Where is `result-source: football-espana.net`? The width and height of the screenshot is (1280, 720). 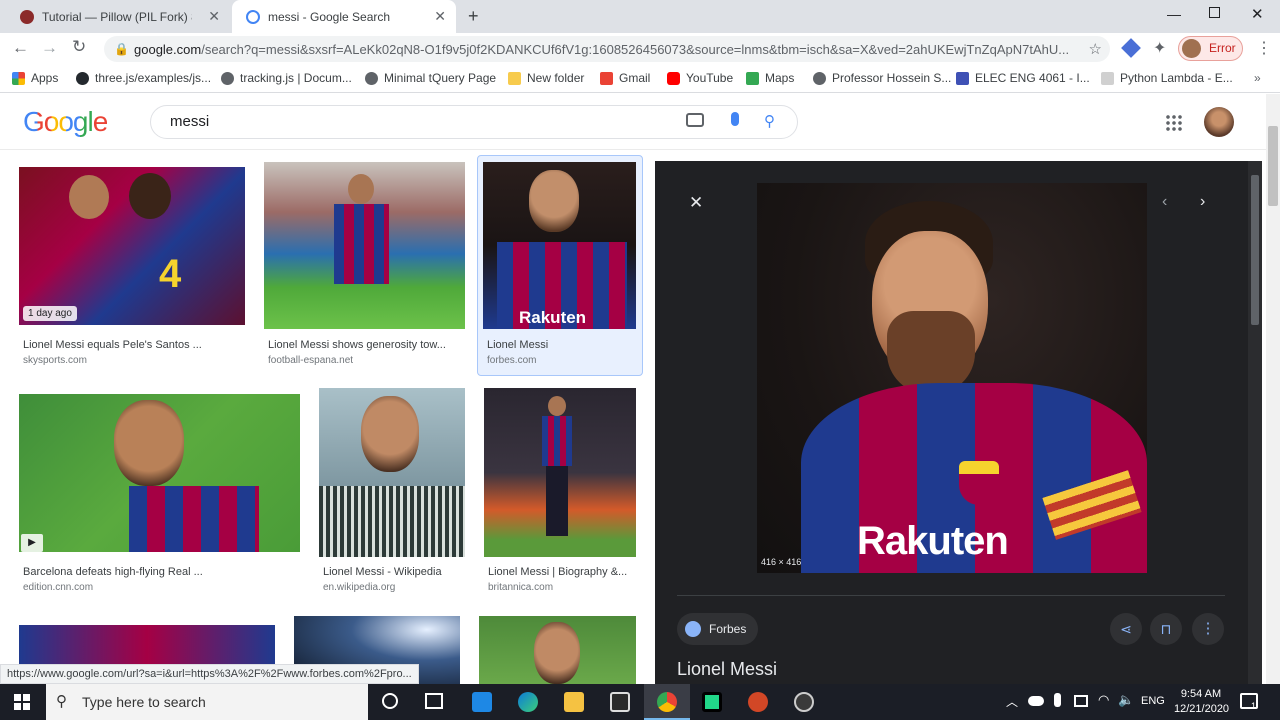 result-source: football-espana.net is located at coordinates (310, 360).